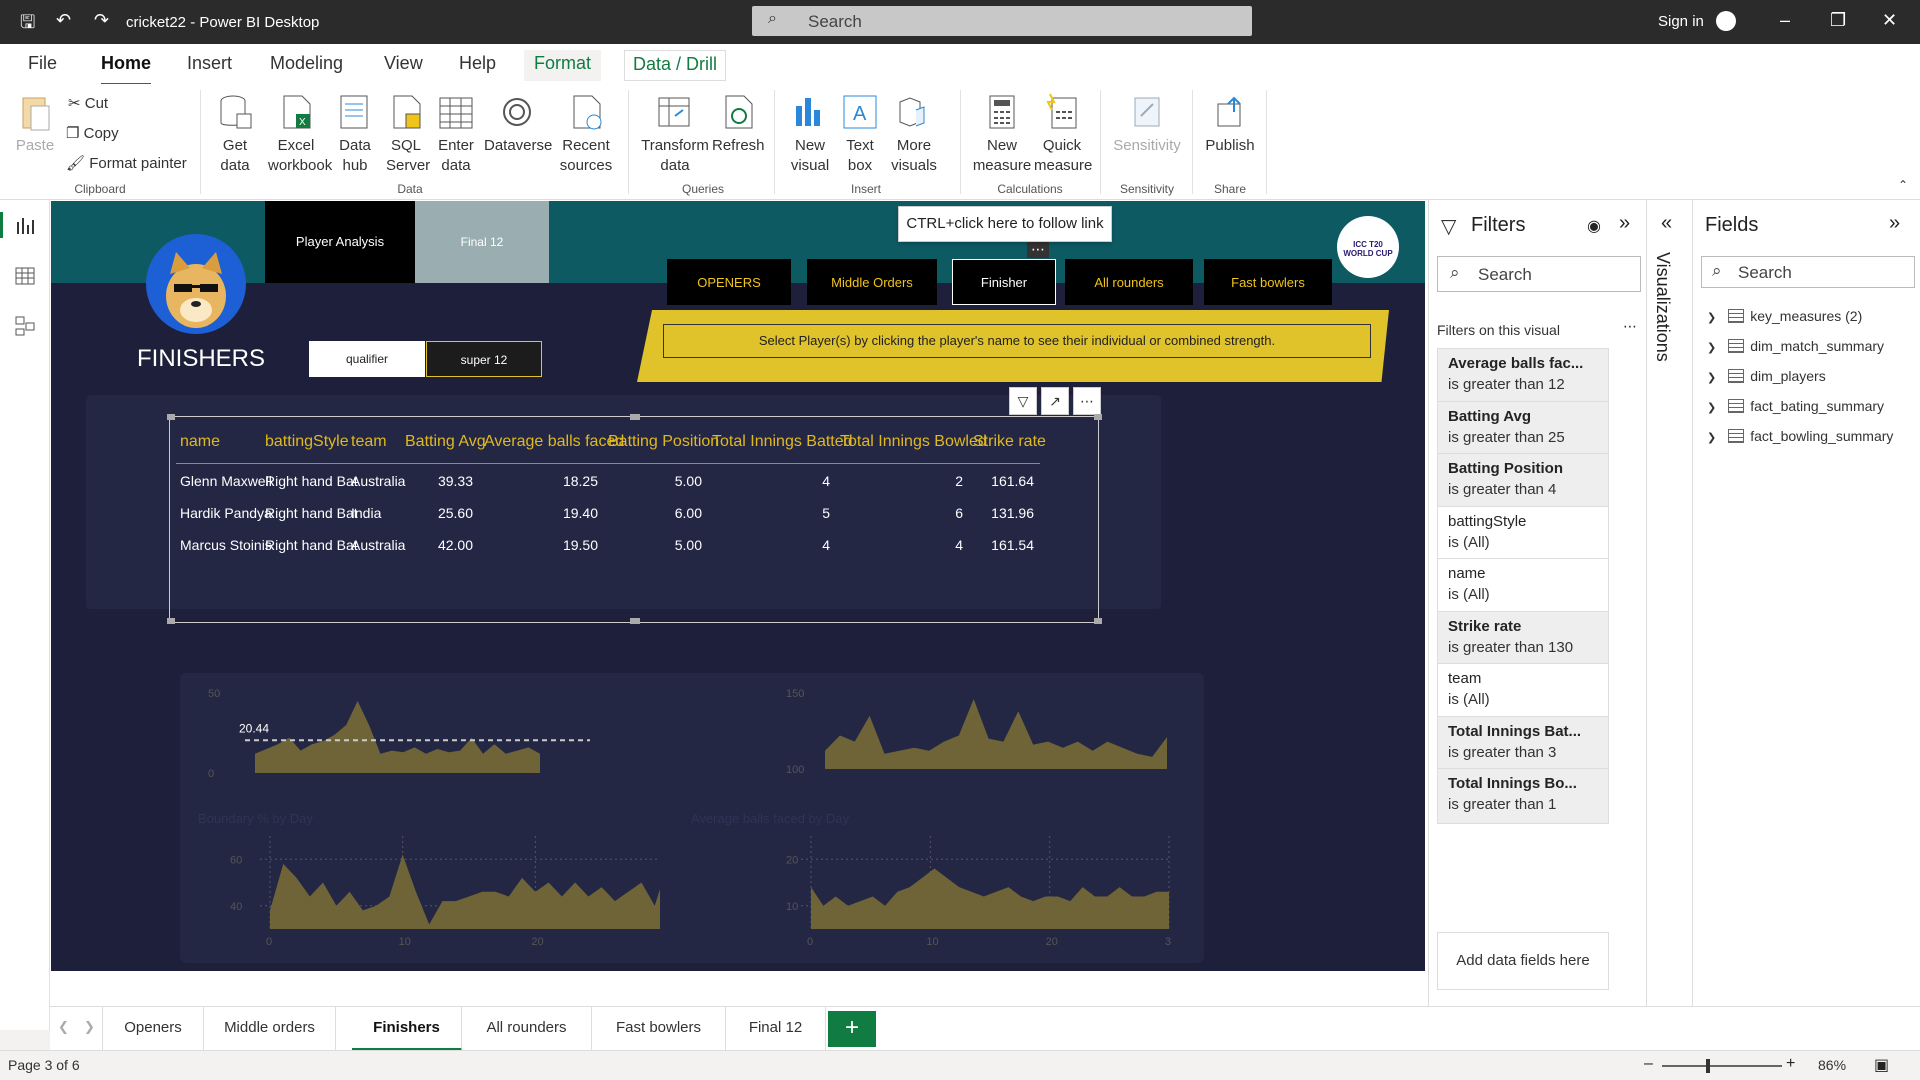 This screenshot has height=1080, width=1920. What do you see at coordinates (209, 63) in the screenshot?
I see `tab-insert: Insert` at bounding box center [209, 63].